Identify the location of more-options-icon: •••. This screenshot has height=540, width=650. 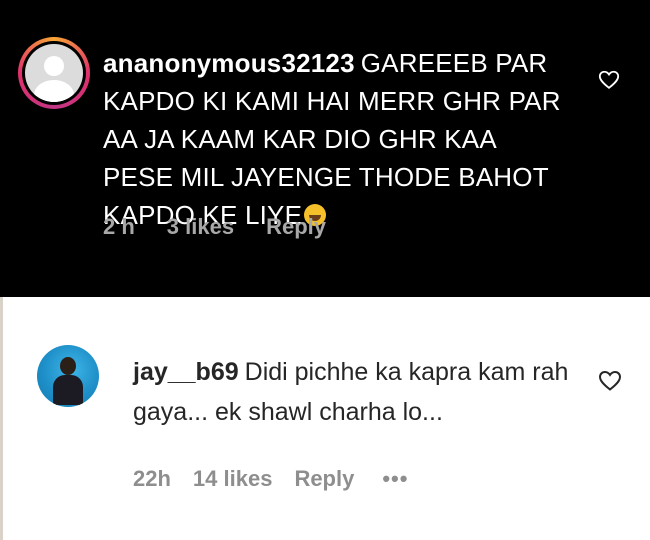
(395, 479).